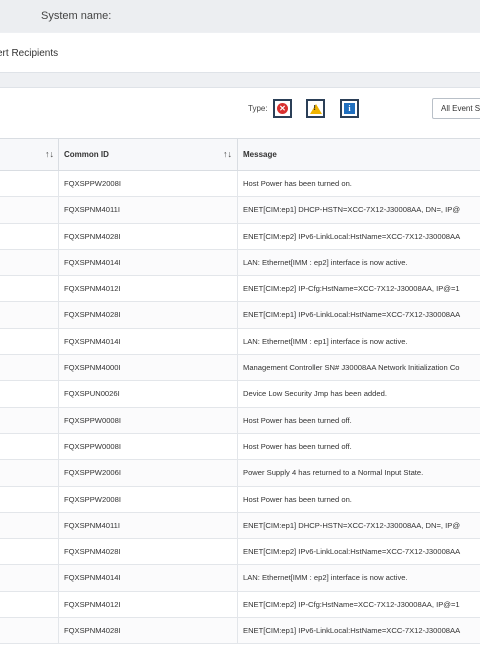 This screenshot has width=480, height=651. What do you see at coordinates (29, 53) in the screenshot?
I see `page-title: ert Recipients` at bounding box center [29, 53].